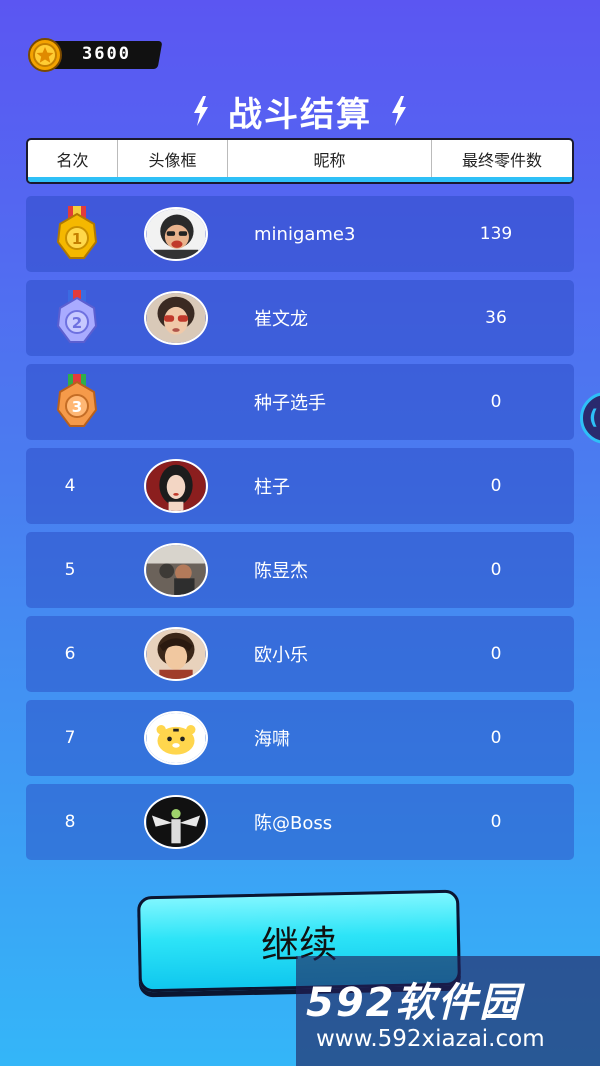 The height and width of the screenshot is (1066, 600). Describe the element at coordinates (300, 114) in the screenshot. I see `page-title: 战斗结算` at that location.